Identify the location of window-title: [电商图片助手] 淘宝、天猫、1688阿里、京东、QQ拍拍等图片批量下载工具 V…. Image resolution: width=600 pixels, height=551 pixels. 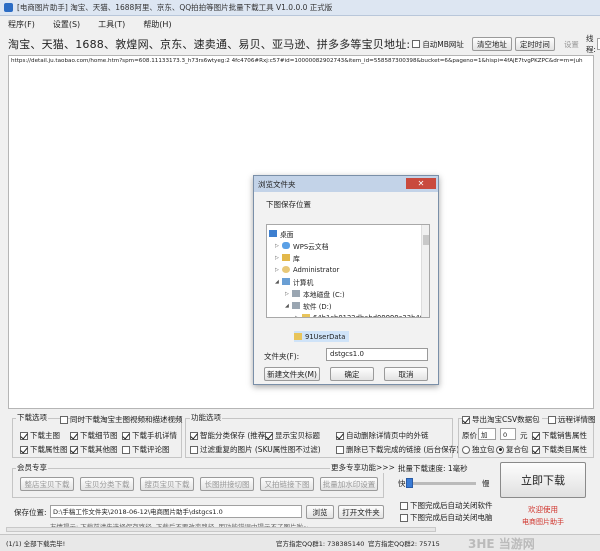
(175, 7).